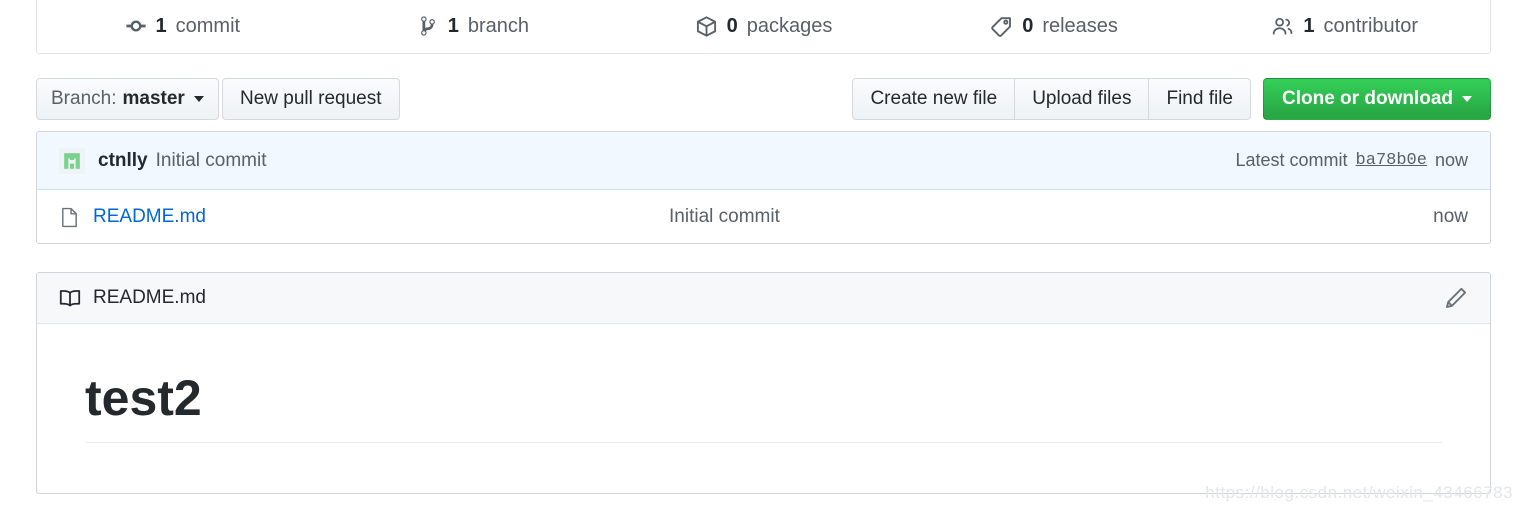 The width and height of the screenshot is (1527, 513). What do you see at coordinates (123, 161) in the screenshot?
I see `commit-author-link: ctnlly` at bounding box center [123, 161].